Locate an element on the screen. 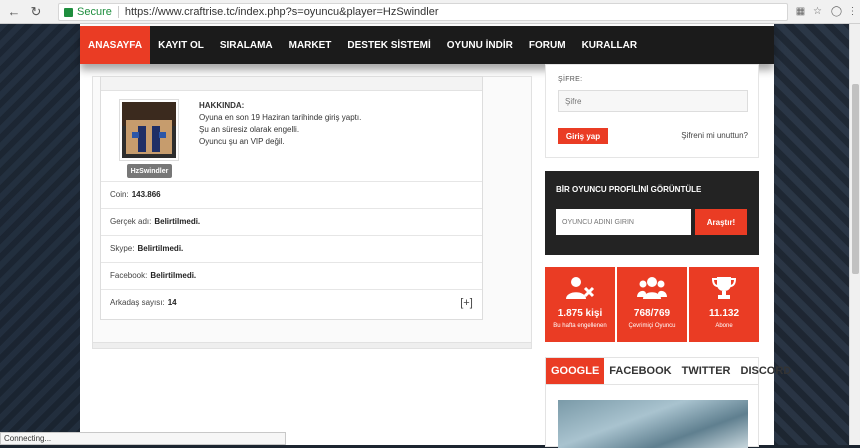 The width and height of the screenshot is (860, 448). stat-label: Bu hafta engellenen is located at coordinates (580, 326).